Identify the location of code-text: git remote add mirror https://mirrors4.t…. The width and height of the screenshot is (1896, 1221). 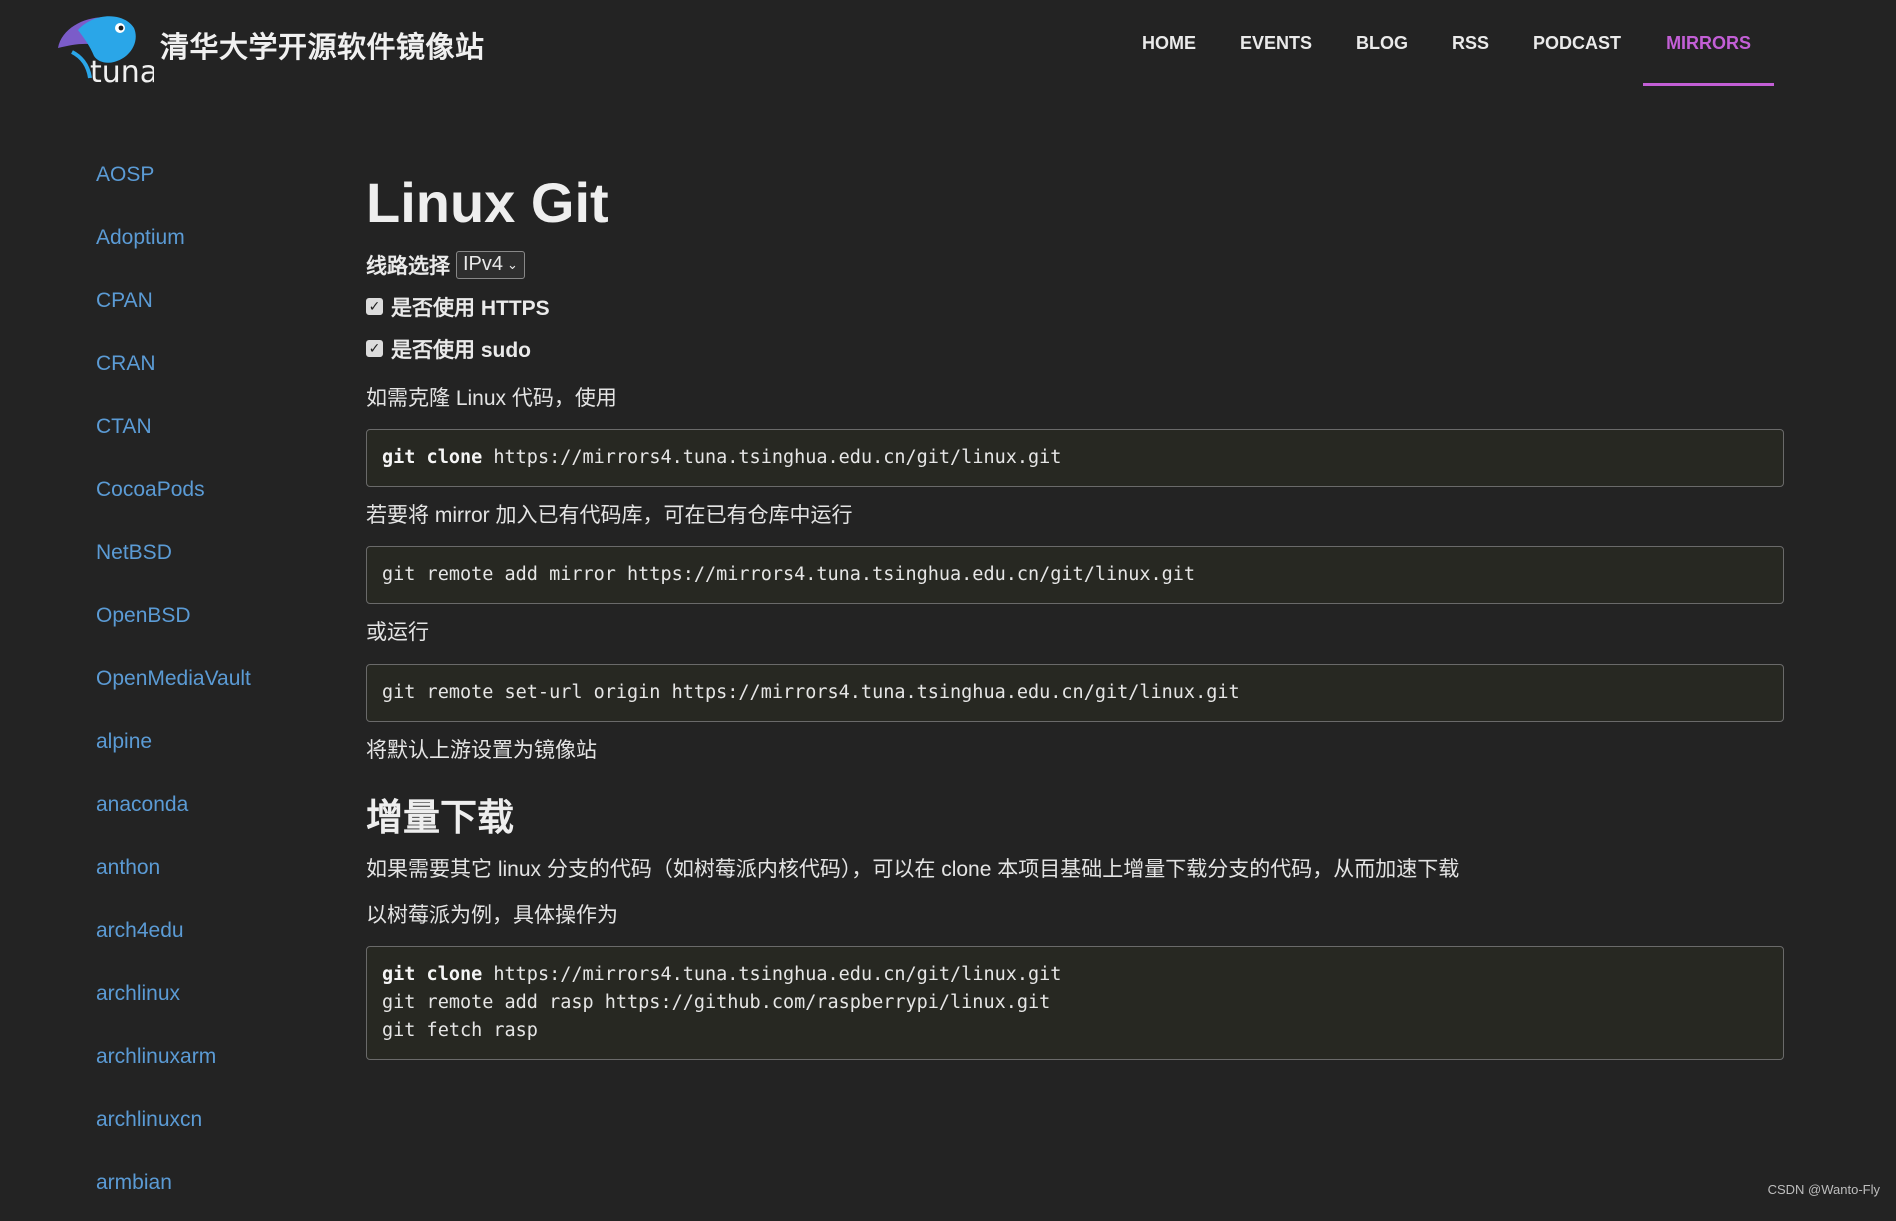
(788, 574).